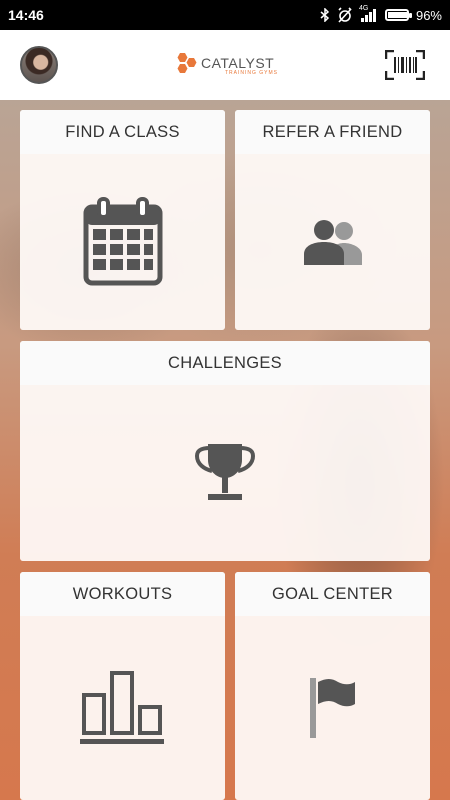 This screenshot has height=800, width=450. Describe the element at coordinates (238, 62) in the screenshot. I see `logo-text: CATALYST` at that location.